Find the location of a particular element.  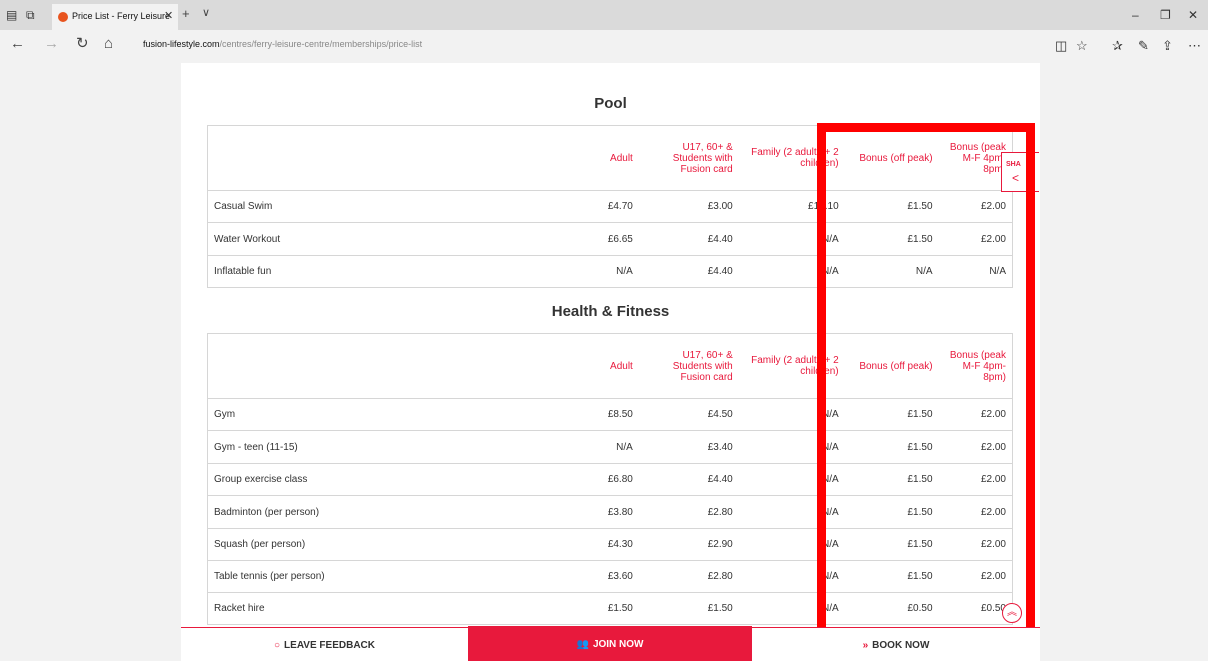

share-icon: ⇪ is located at coordinates (1167, 46).